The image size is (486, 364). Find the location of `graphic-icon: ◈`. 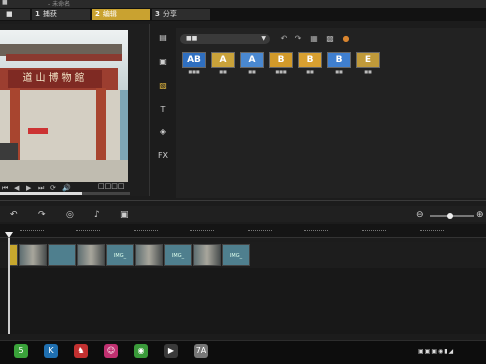

graphic-icon: ◈ is located at coordinates (163, 132).